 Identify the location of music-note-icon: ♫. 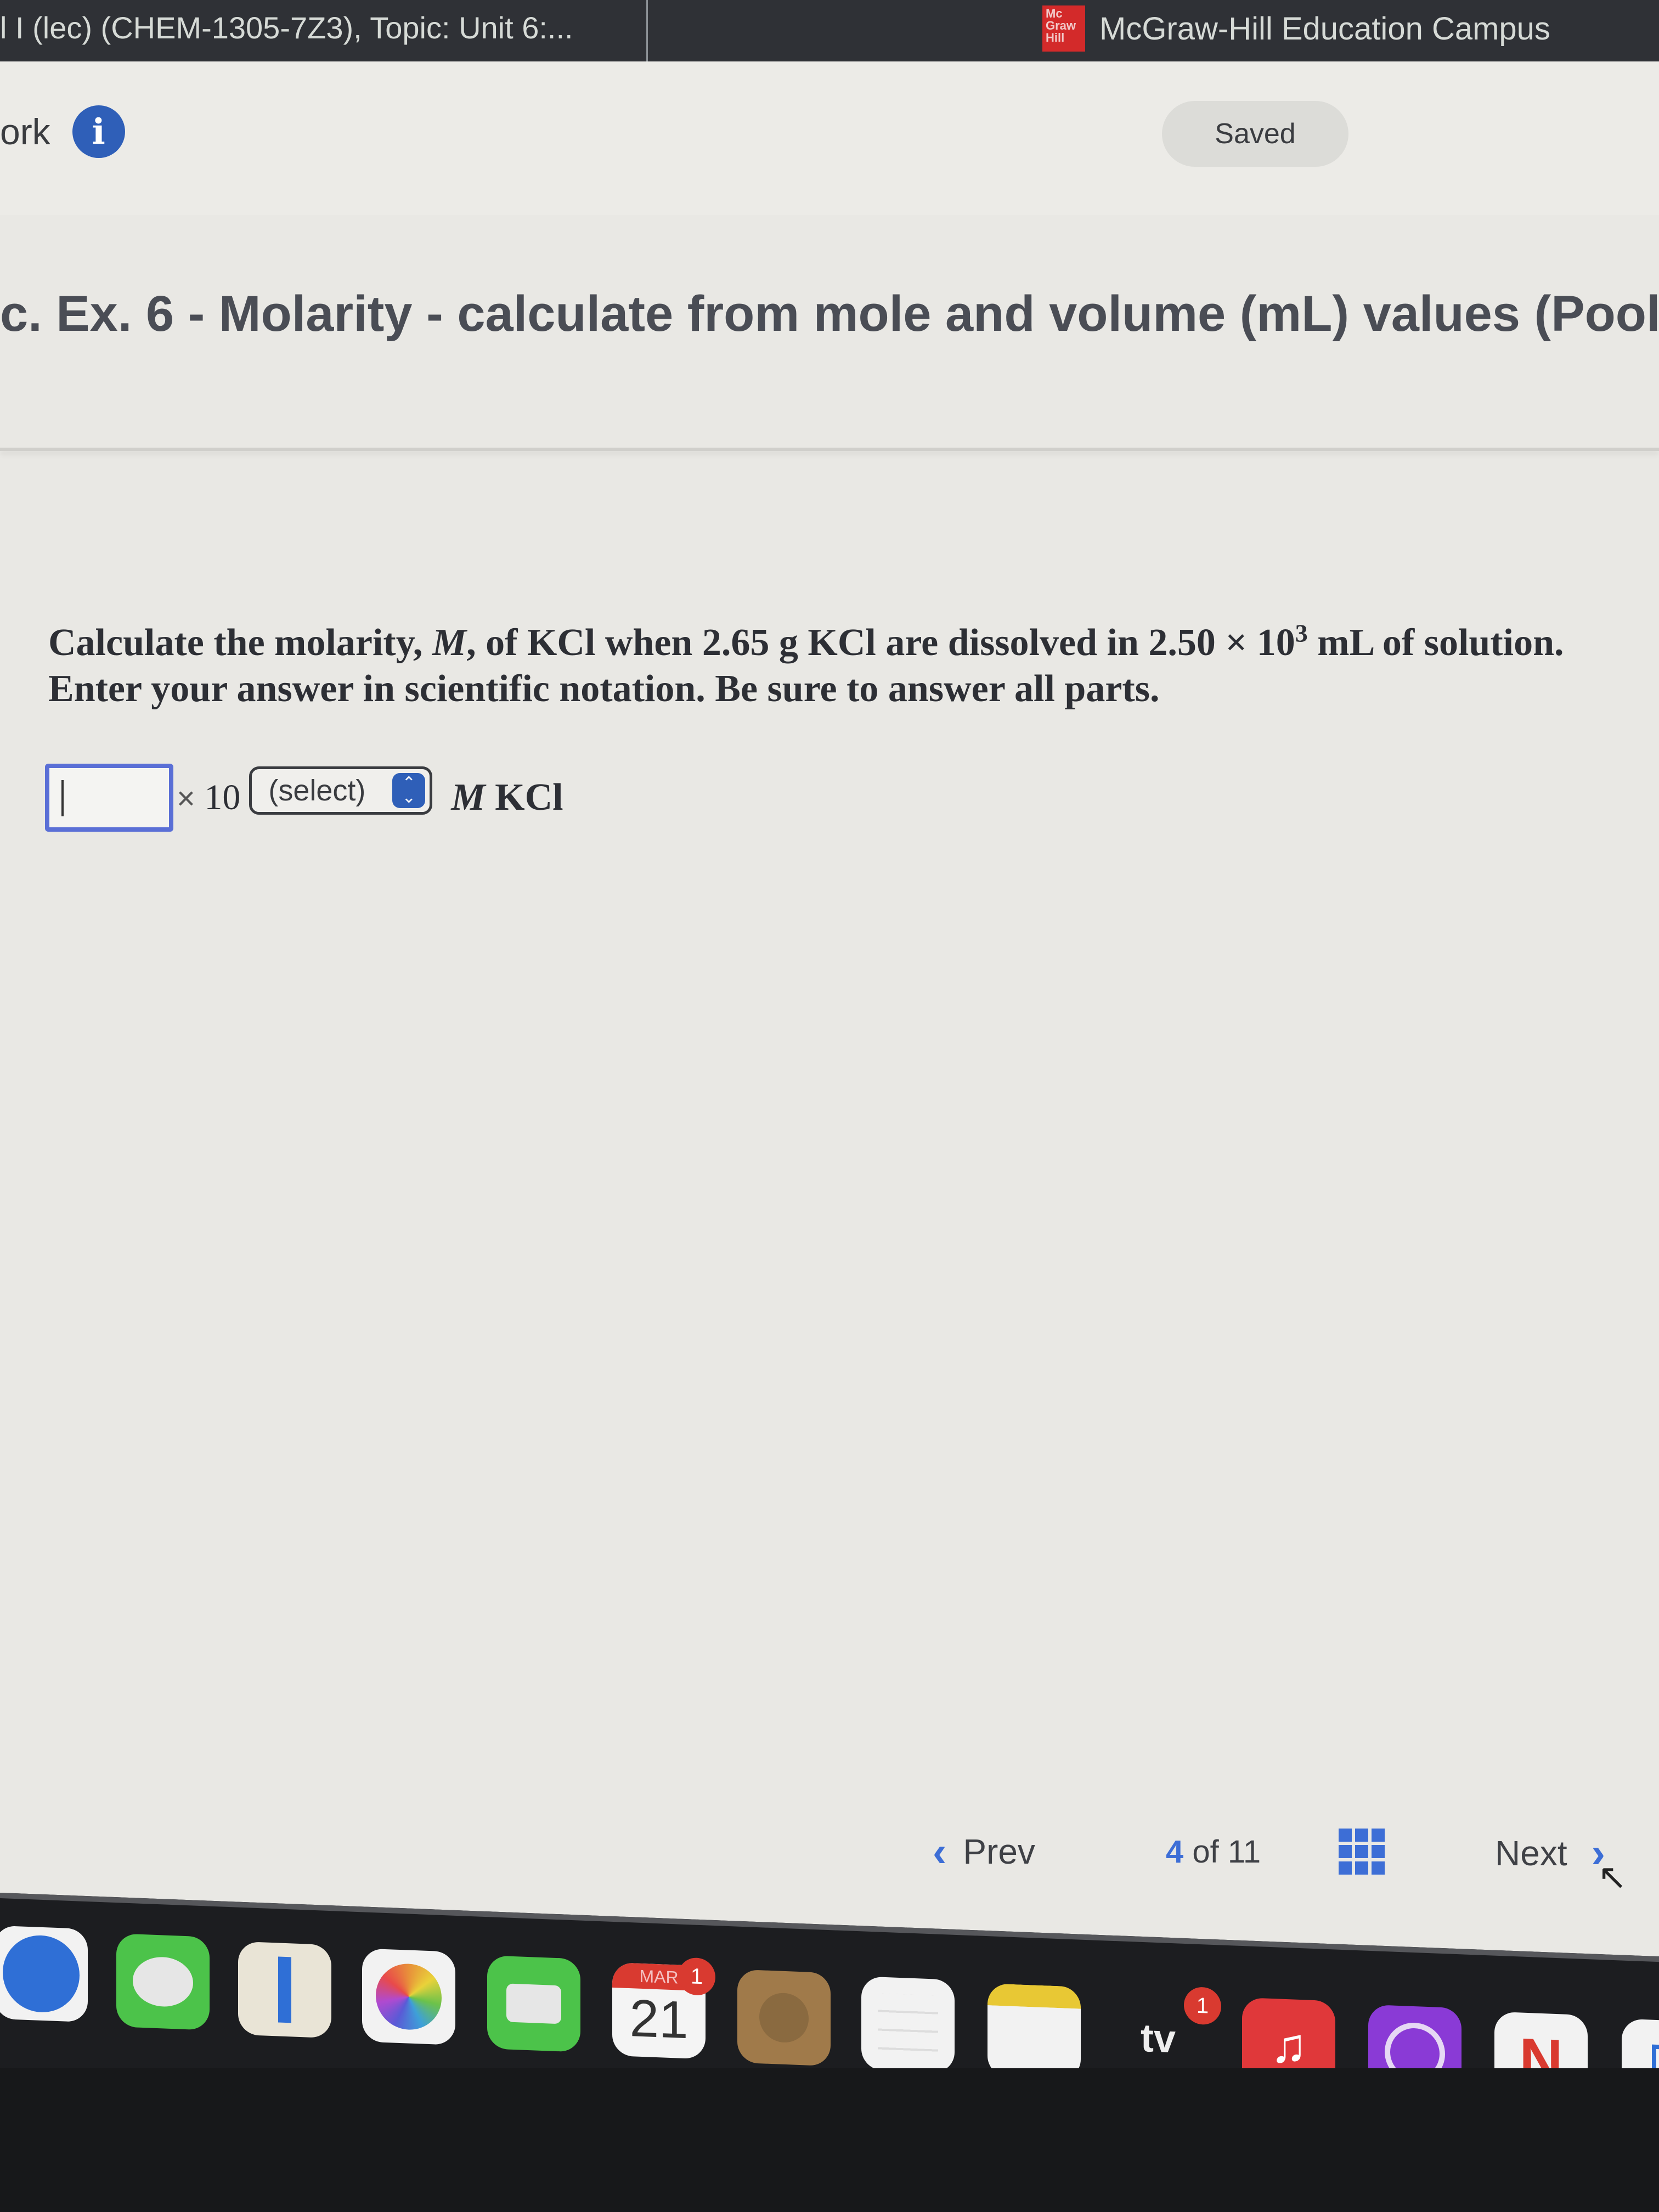
(1288, 2046).